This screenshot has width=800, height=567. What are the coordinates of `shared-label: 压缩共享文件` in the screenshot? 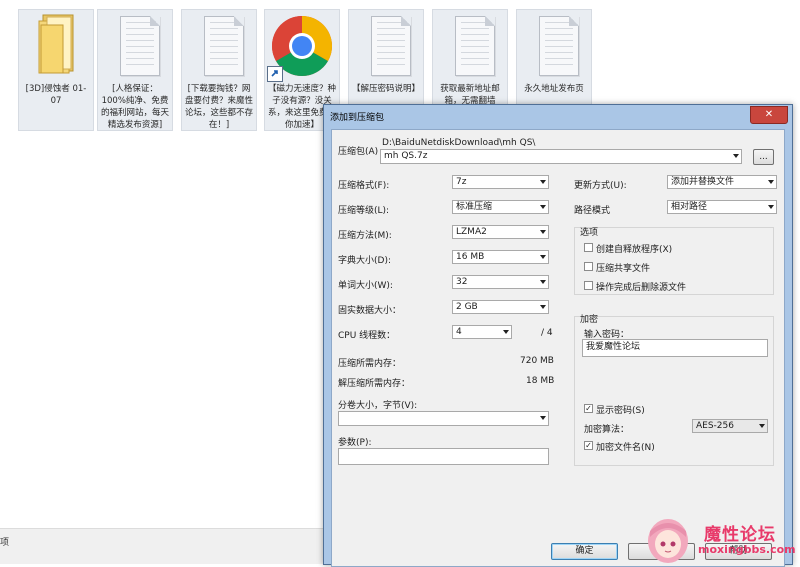 It's located at (623, 269).